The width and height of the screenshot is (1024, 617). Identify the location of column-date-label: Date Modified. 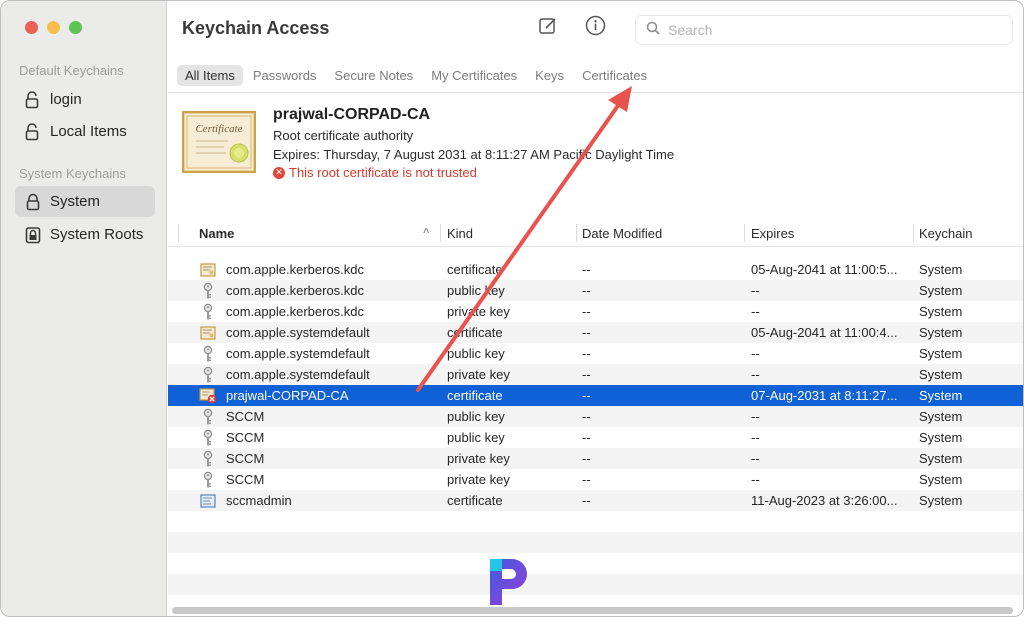
(622, 233).